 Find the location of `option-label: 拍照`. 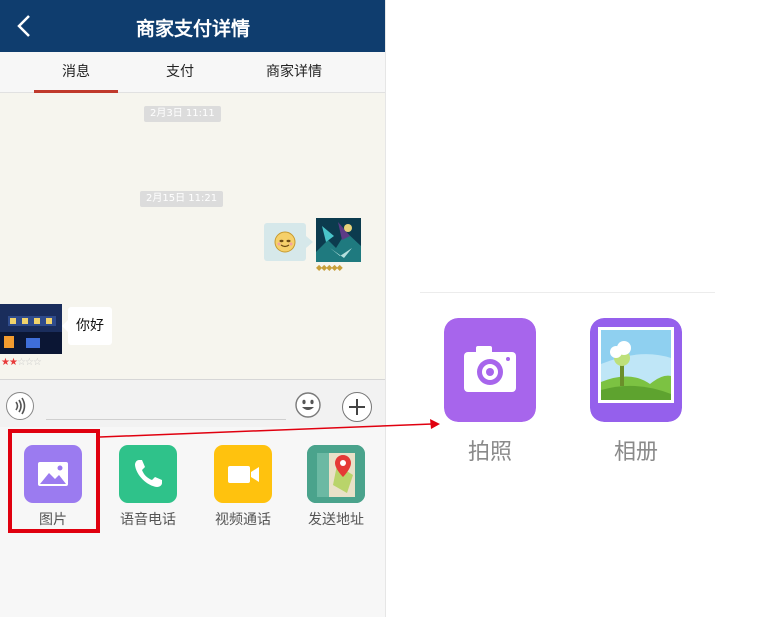

option-label: 拍照 is located at coordinates (489, 452).